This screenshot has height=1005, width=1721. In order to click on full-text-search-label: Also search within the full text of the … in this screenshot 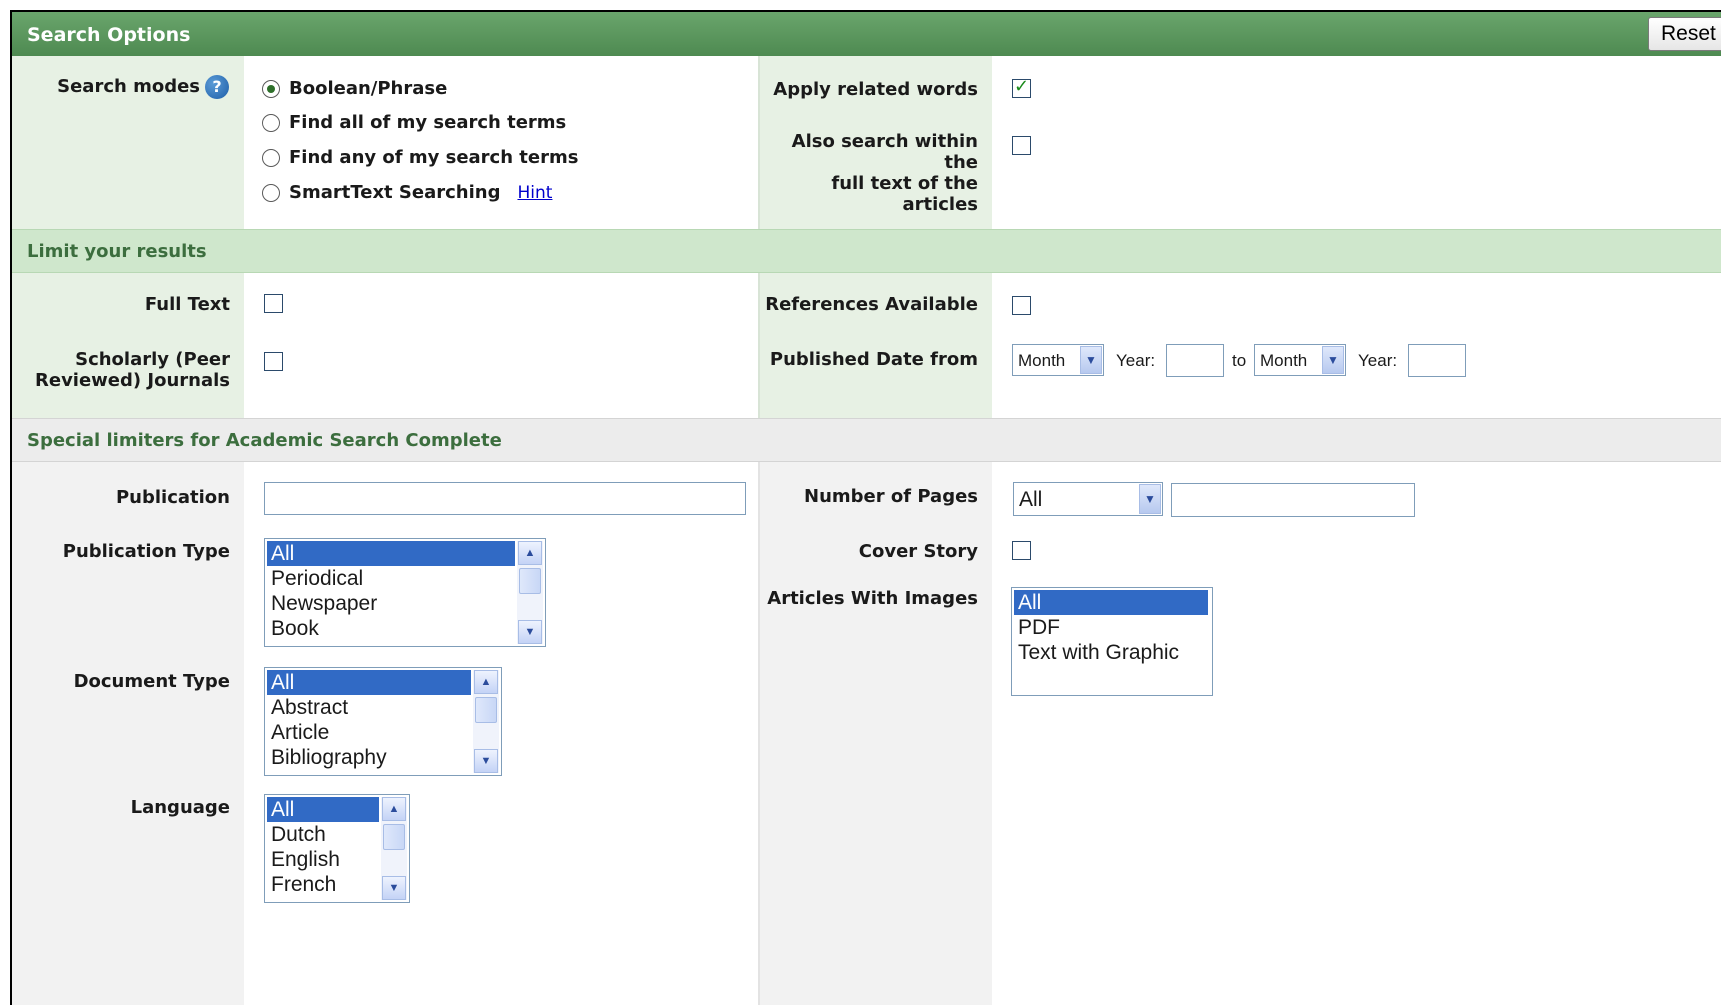, I will do `click(884, 173)`.